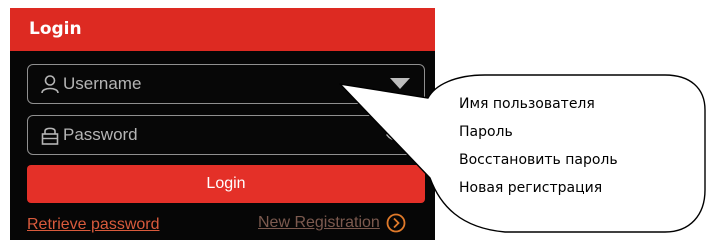 Image resolution: width=710 pixels, height=240 pixels. Describe the element at coordinates (396, 223) in the screenshot. I see `chevron-right-circle-icon` at that location.